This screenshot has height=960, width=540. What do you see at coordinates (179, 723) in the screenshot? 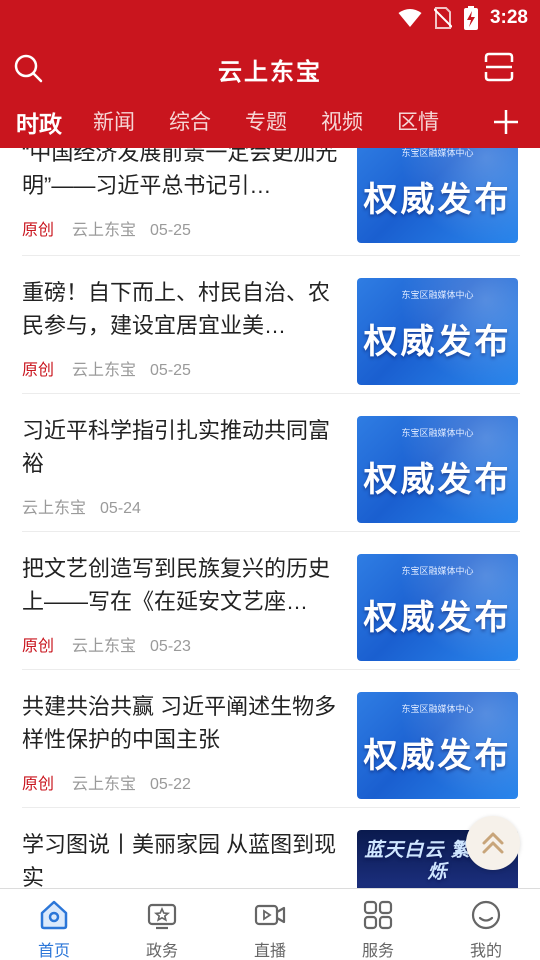
I see `news-title: 共建共治共赢 习近平阐述生物多样性保护的中国主张` at bounding box center [179, 723].